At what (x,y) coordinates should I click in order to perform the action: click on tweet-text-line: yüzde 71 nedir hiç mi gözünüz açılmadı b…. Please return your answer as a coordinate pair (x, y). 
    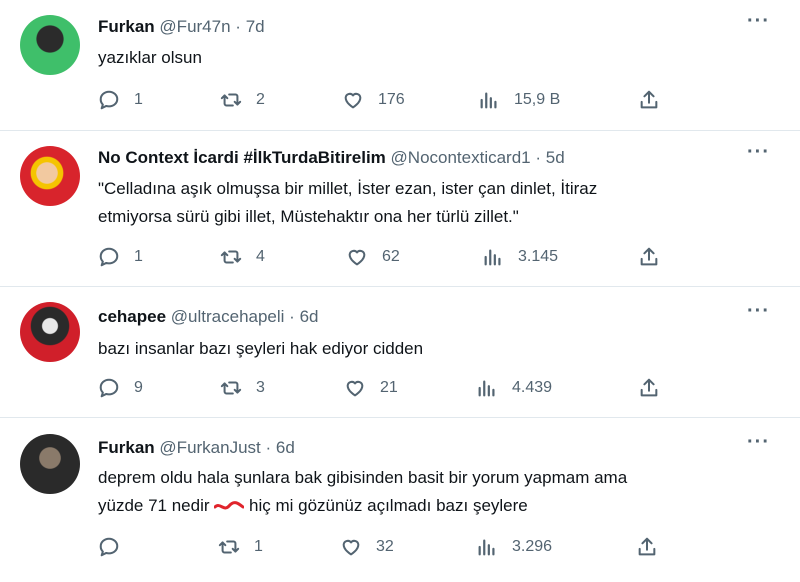
    Looking at the image, I should click on (428, 506).